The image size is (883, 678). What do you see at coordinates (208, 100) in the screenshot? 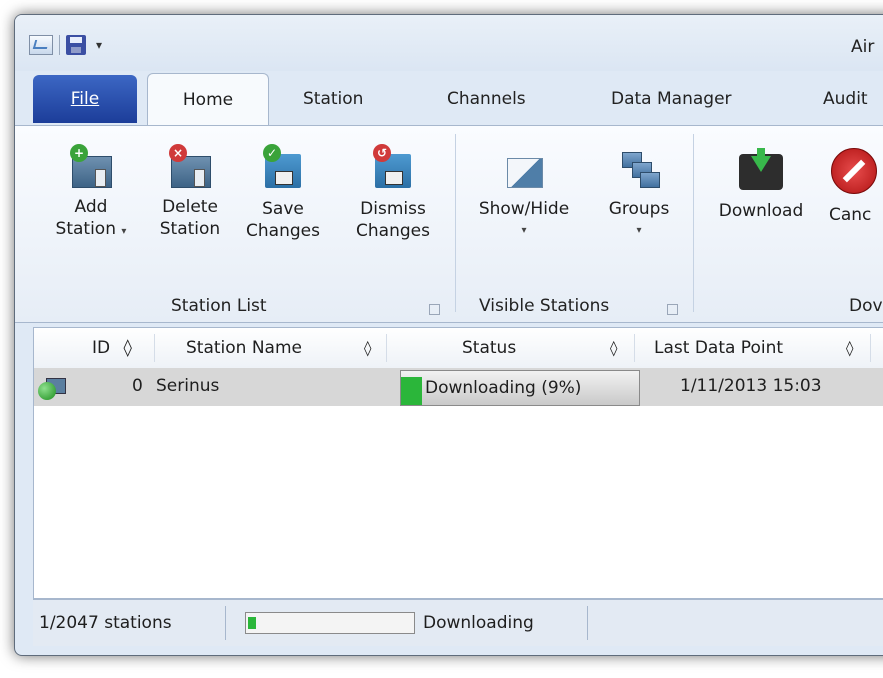
I see `tab-home: Home` at bounding box center [208, 100].